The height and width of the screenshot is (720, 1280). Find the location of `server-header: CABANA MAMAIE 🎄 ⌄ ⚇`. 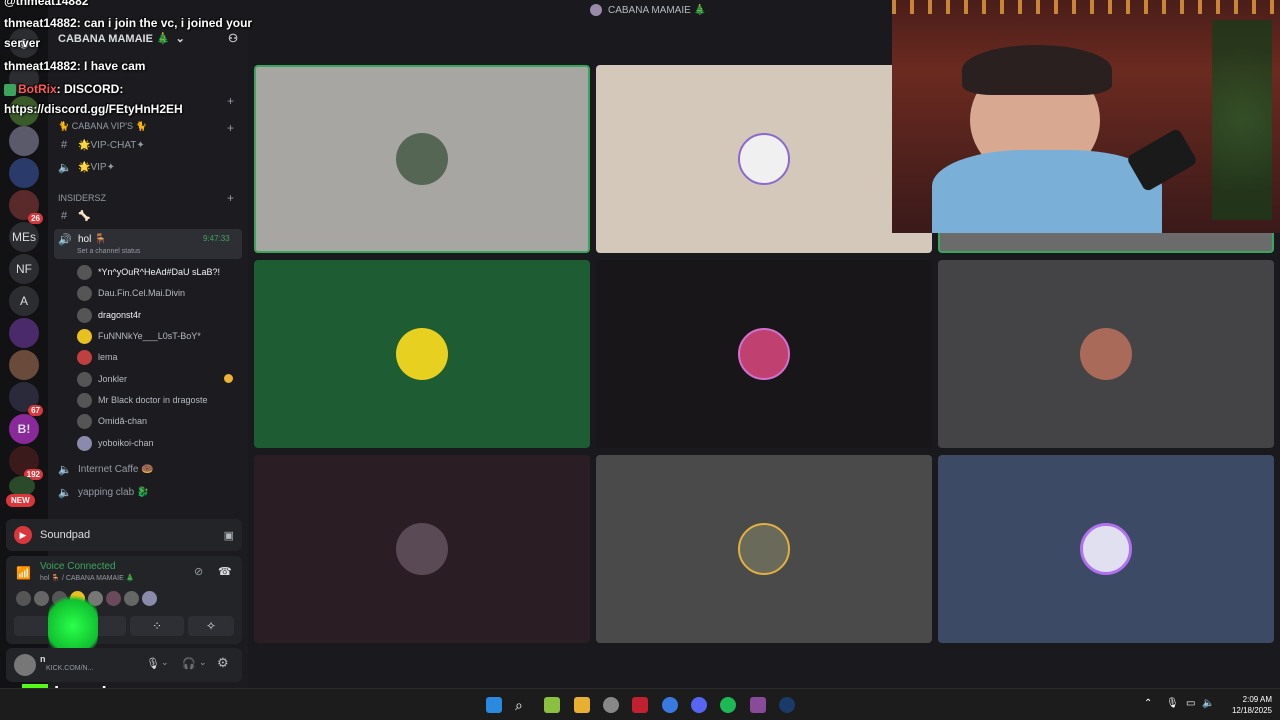

server-header: CABANA MAMAIE 🎄 ⌄ ⚇ is located at coordinates (148, 38).